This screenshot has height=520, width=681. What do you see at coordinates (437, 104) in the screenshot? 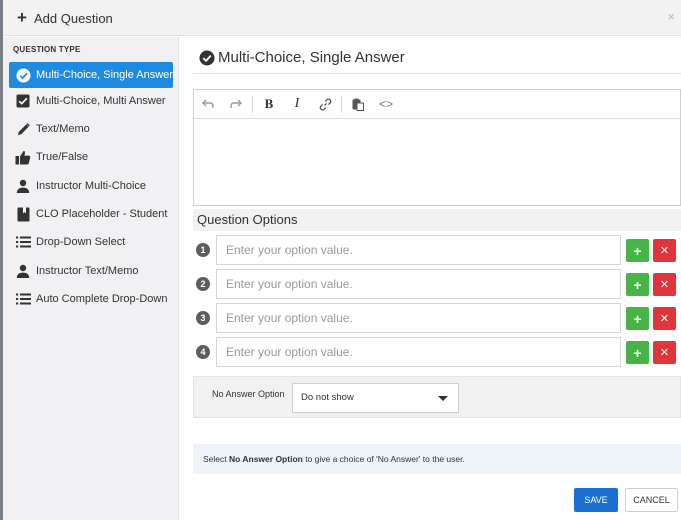
I see `editor-toolbar: B I <>` at bounding box center [437, 104].